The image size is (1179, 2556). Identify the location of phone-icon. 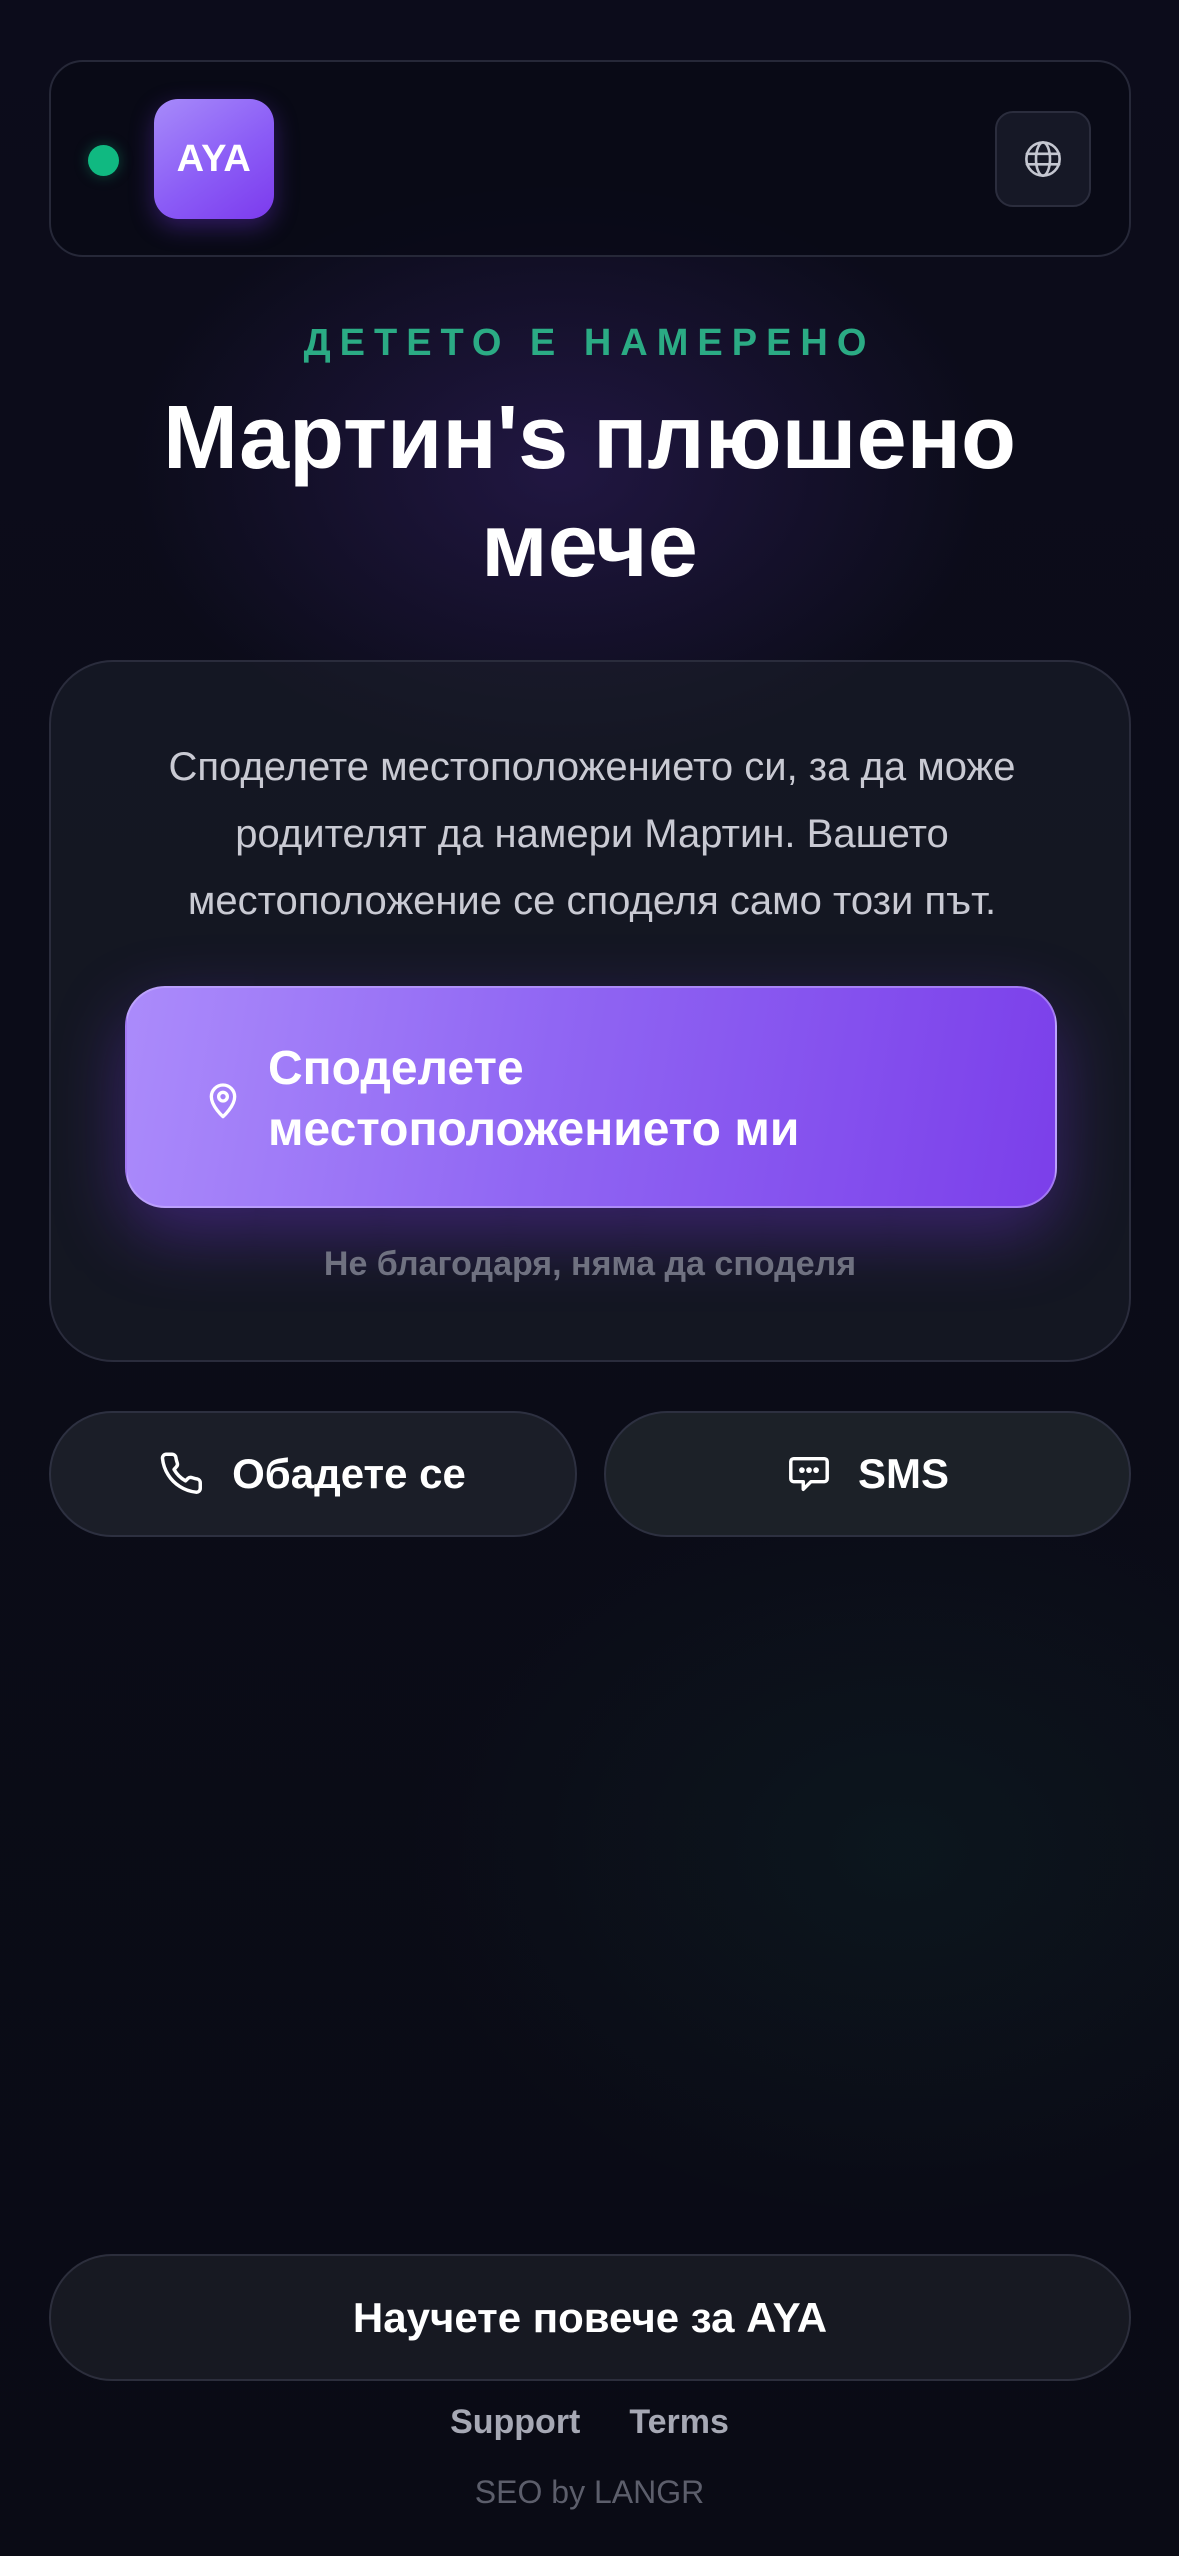
(181, 1473).